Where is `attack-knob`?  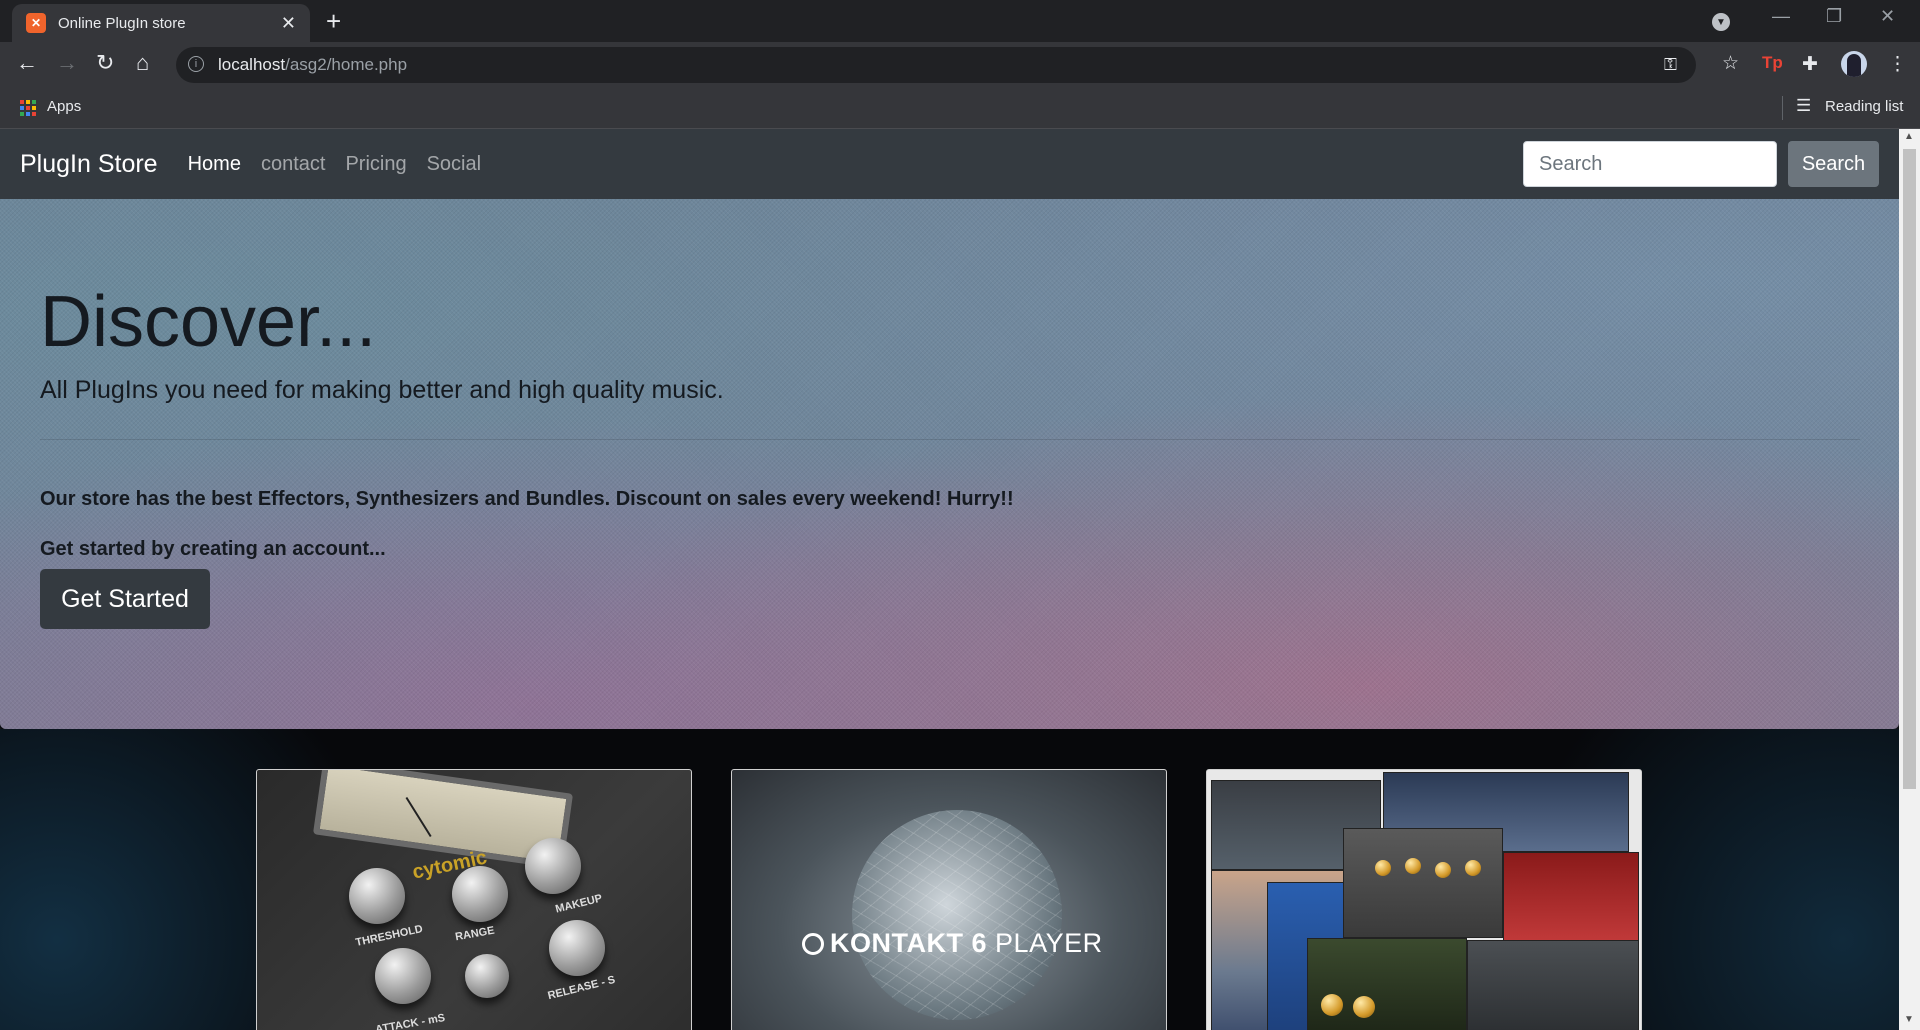
attack-knob is located at coordinates (403, 976).